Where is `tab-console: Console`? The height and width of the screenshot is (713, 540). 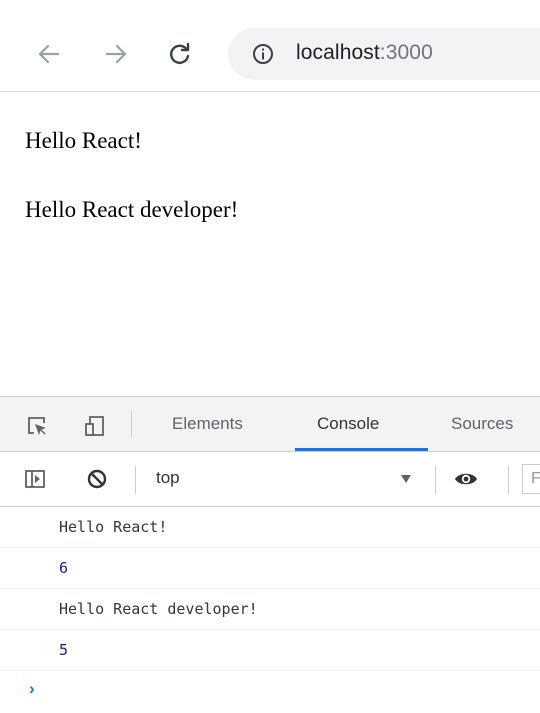
tab-console: Console is located at coordinates (348, 424).